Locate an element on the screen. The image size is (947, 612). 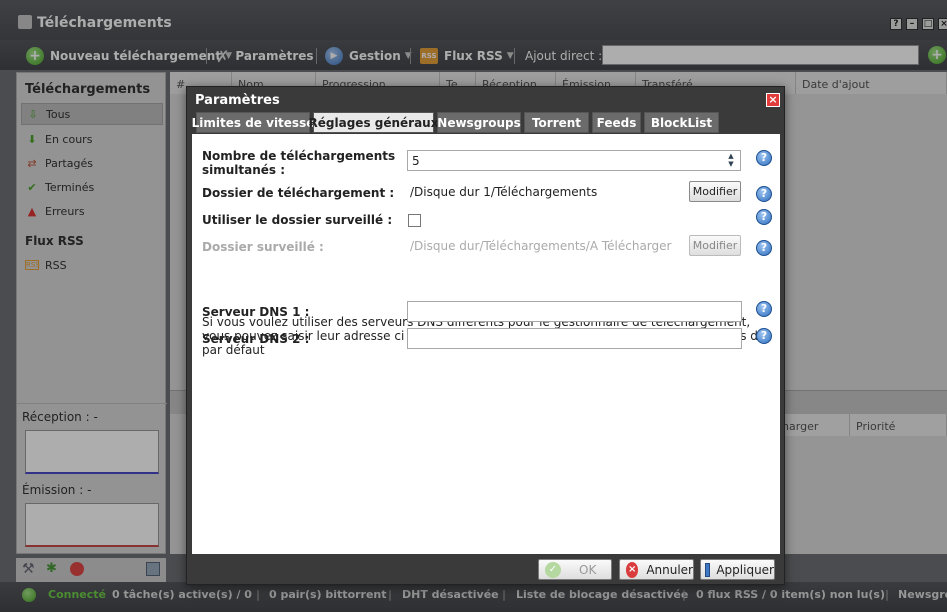
ok-button: ✓ OK is located at coordinates (575, 569).